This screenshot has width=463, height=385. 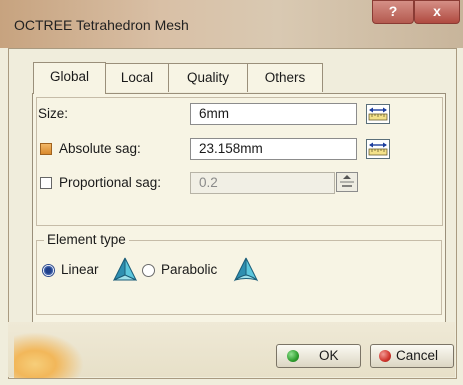 I want to click on ok-icon, so click(x=293, y=356).